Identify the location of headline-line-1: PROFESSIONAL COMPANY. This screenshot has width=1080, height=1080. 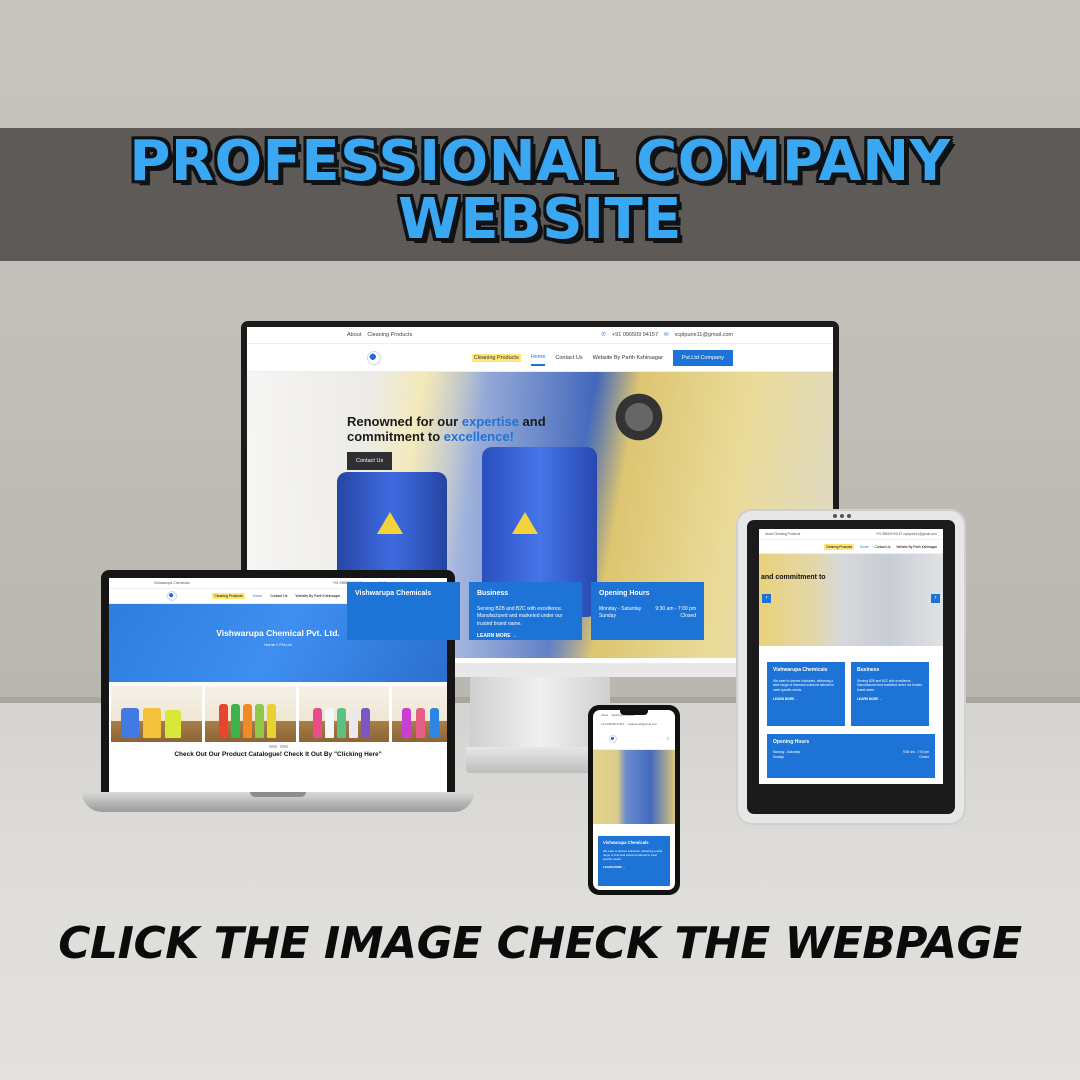
(540, 161).